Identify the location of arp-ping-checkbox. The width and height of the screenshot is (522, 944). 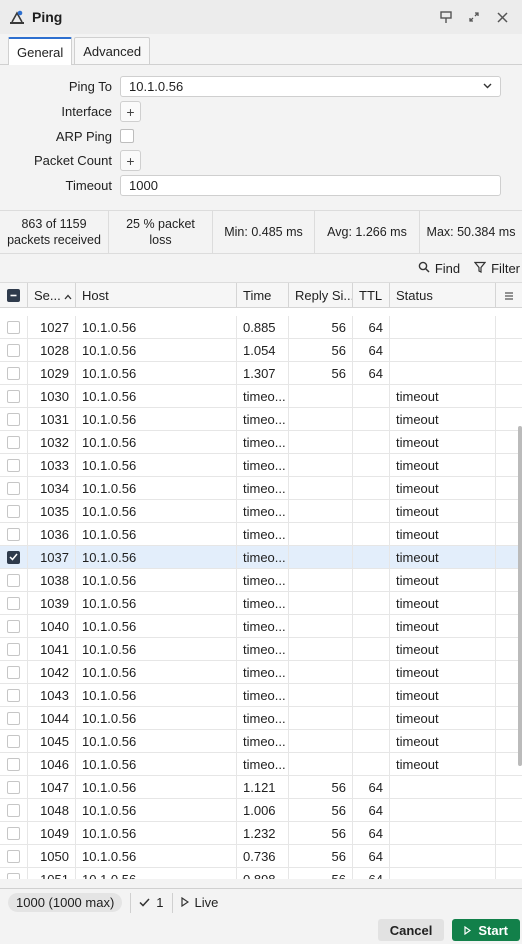
(127, 136).